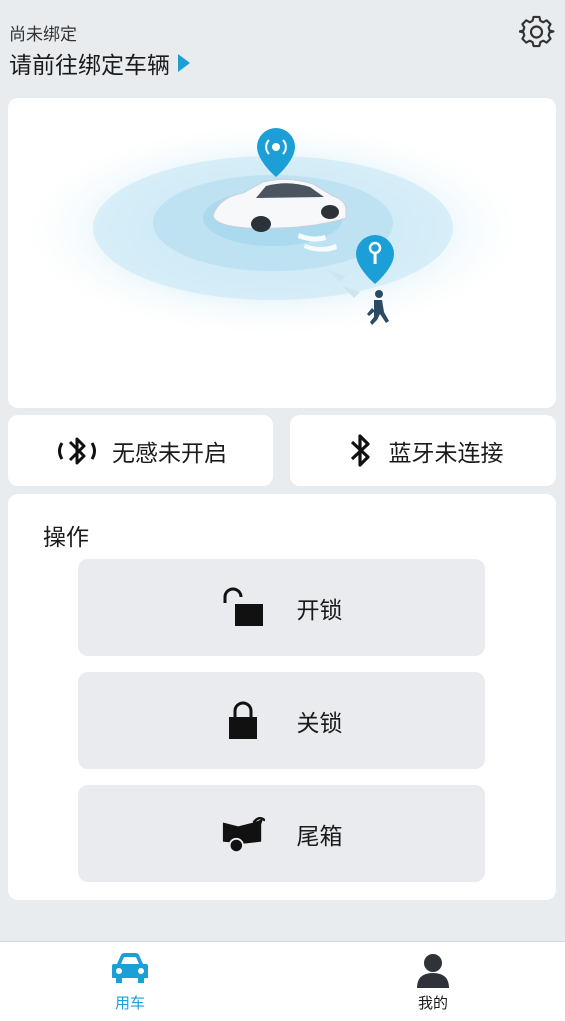 The width and height of the screenshot is (565, 1021). What do you see at coordinates (319, 723) in the screenshot?
I see `lock-label: 关锁` at bounding box center [319, 723].